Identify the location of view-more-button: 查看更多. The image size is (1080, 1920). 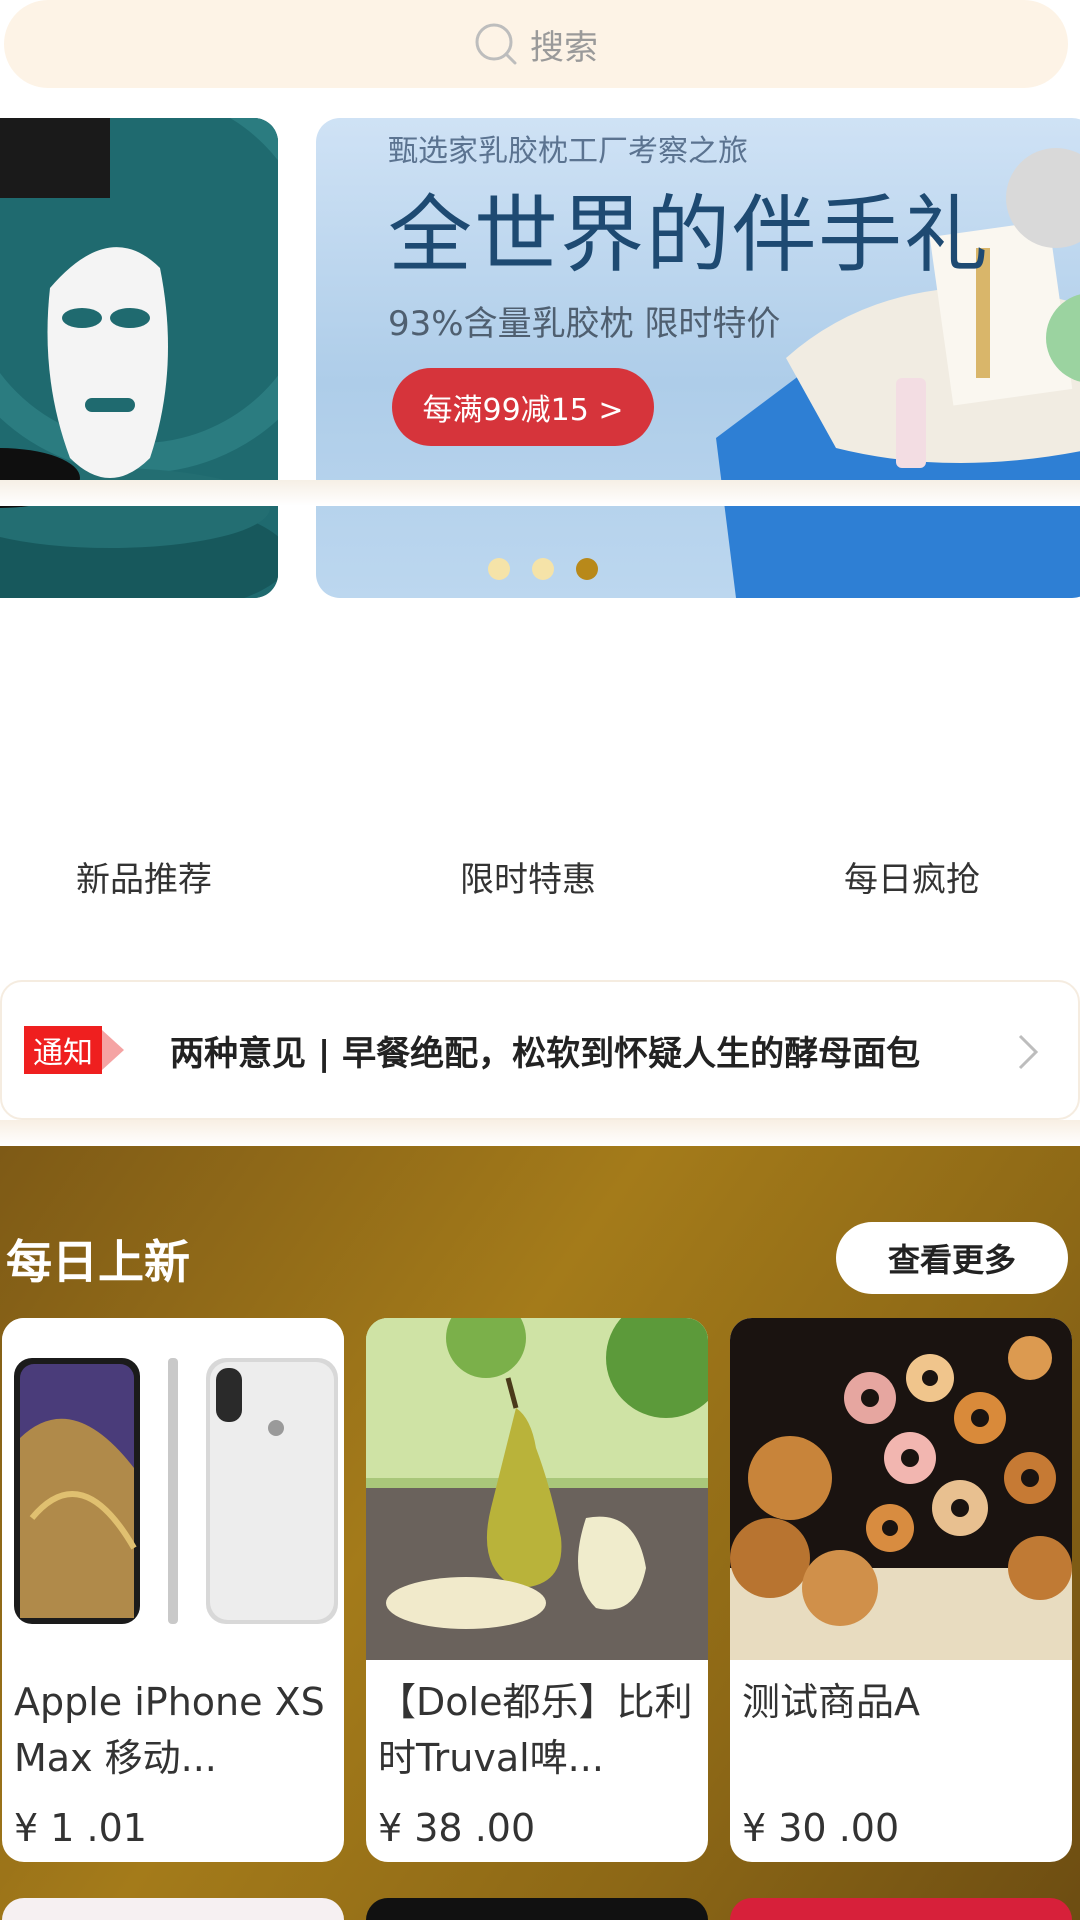
(952, 1258).